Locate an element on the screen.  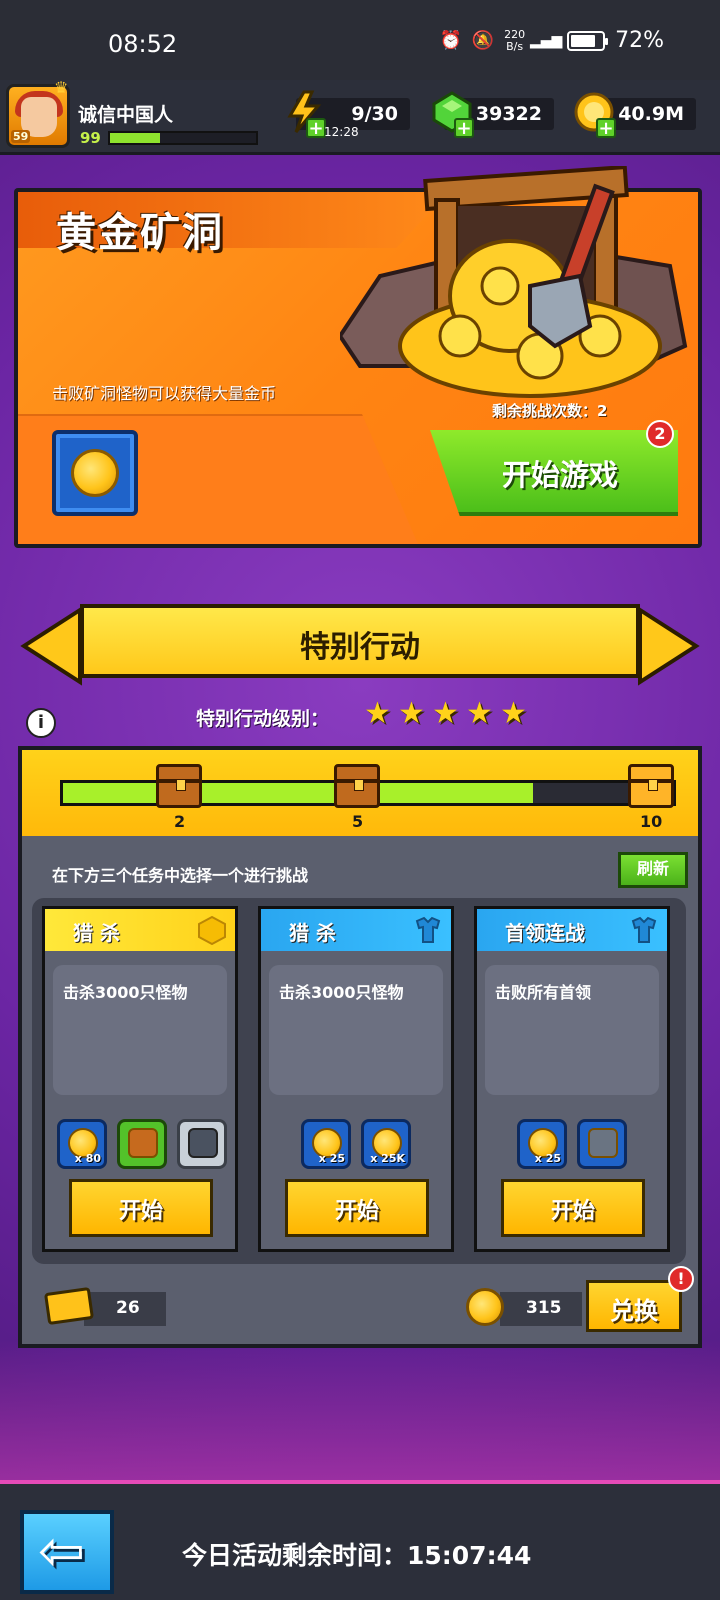
gold-counter: + 40.9M is located at coordinates (635, 115).